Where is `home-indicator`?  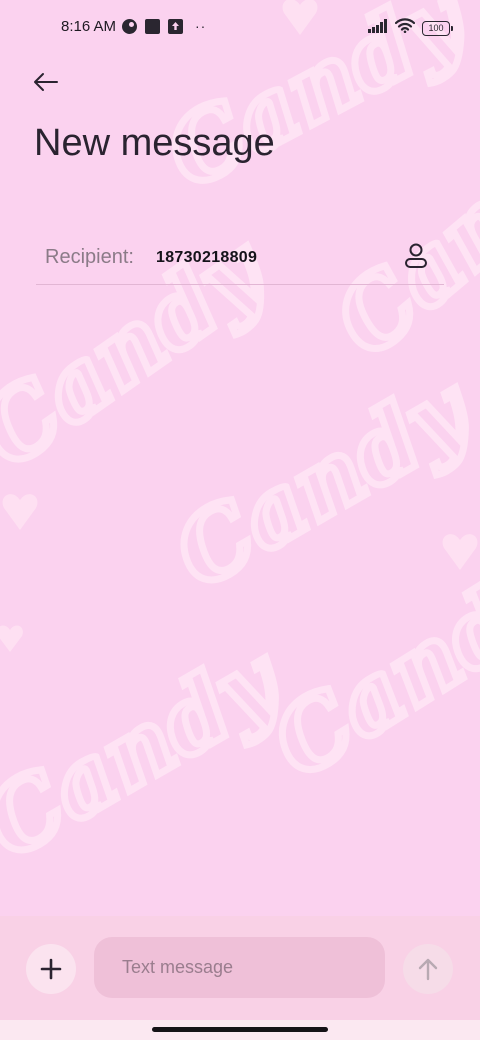 home-indicator is located at coordinates (240, 1029).